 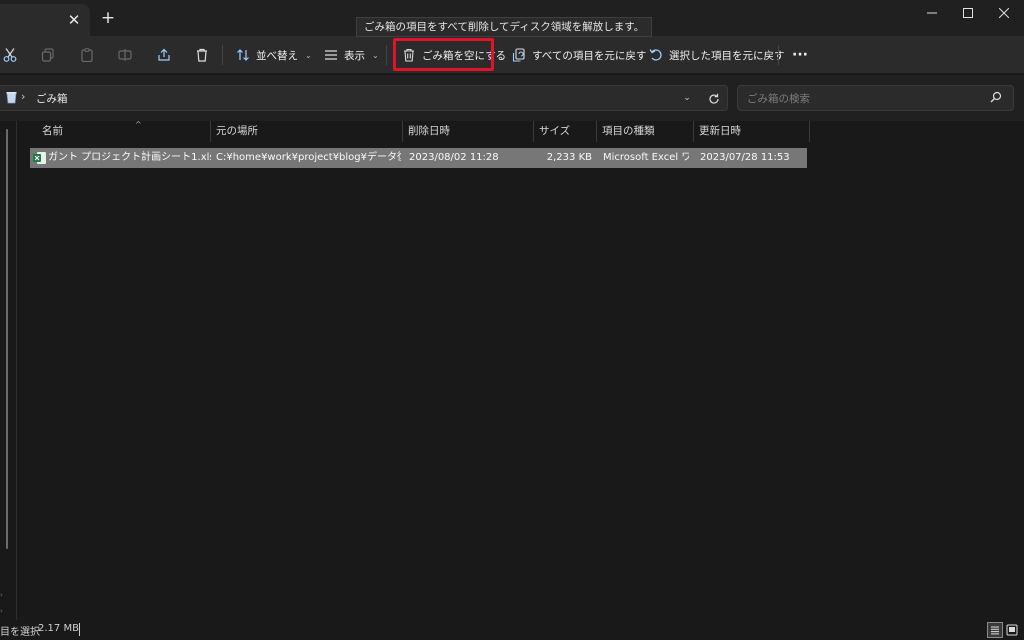 I want to click on recycle-bin-icon, so click(x=11, y=99).